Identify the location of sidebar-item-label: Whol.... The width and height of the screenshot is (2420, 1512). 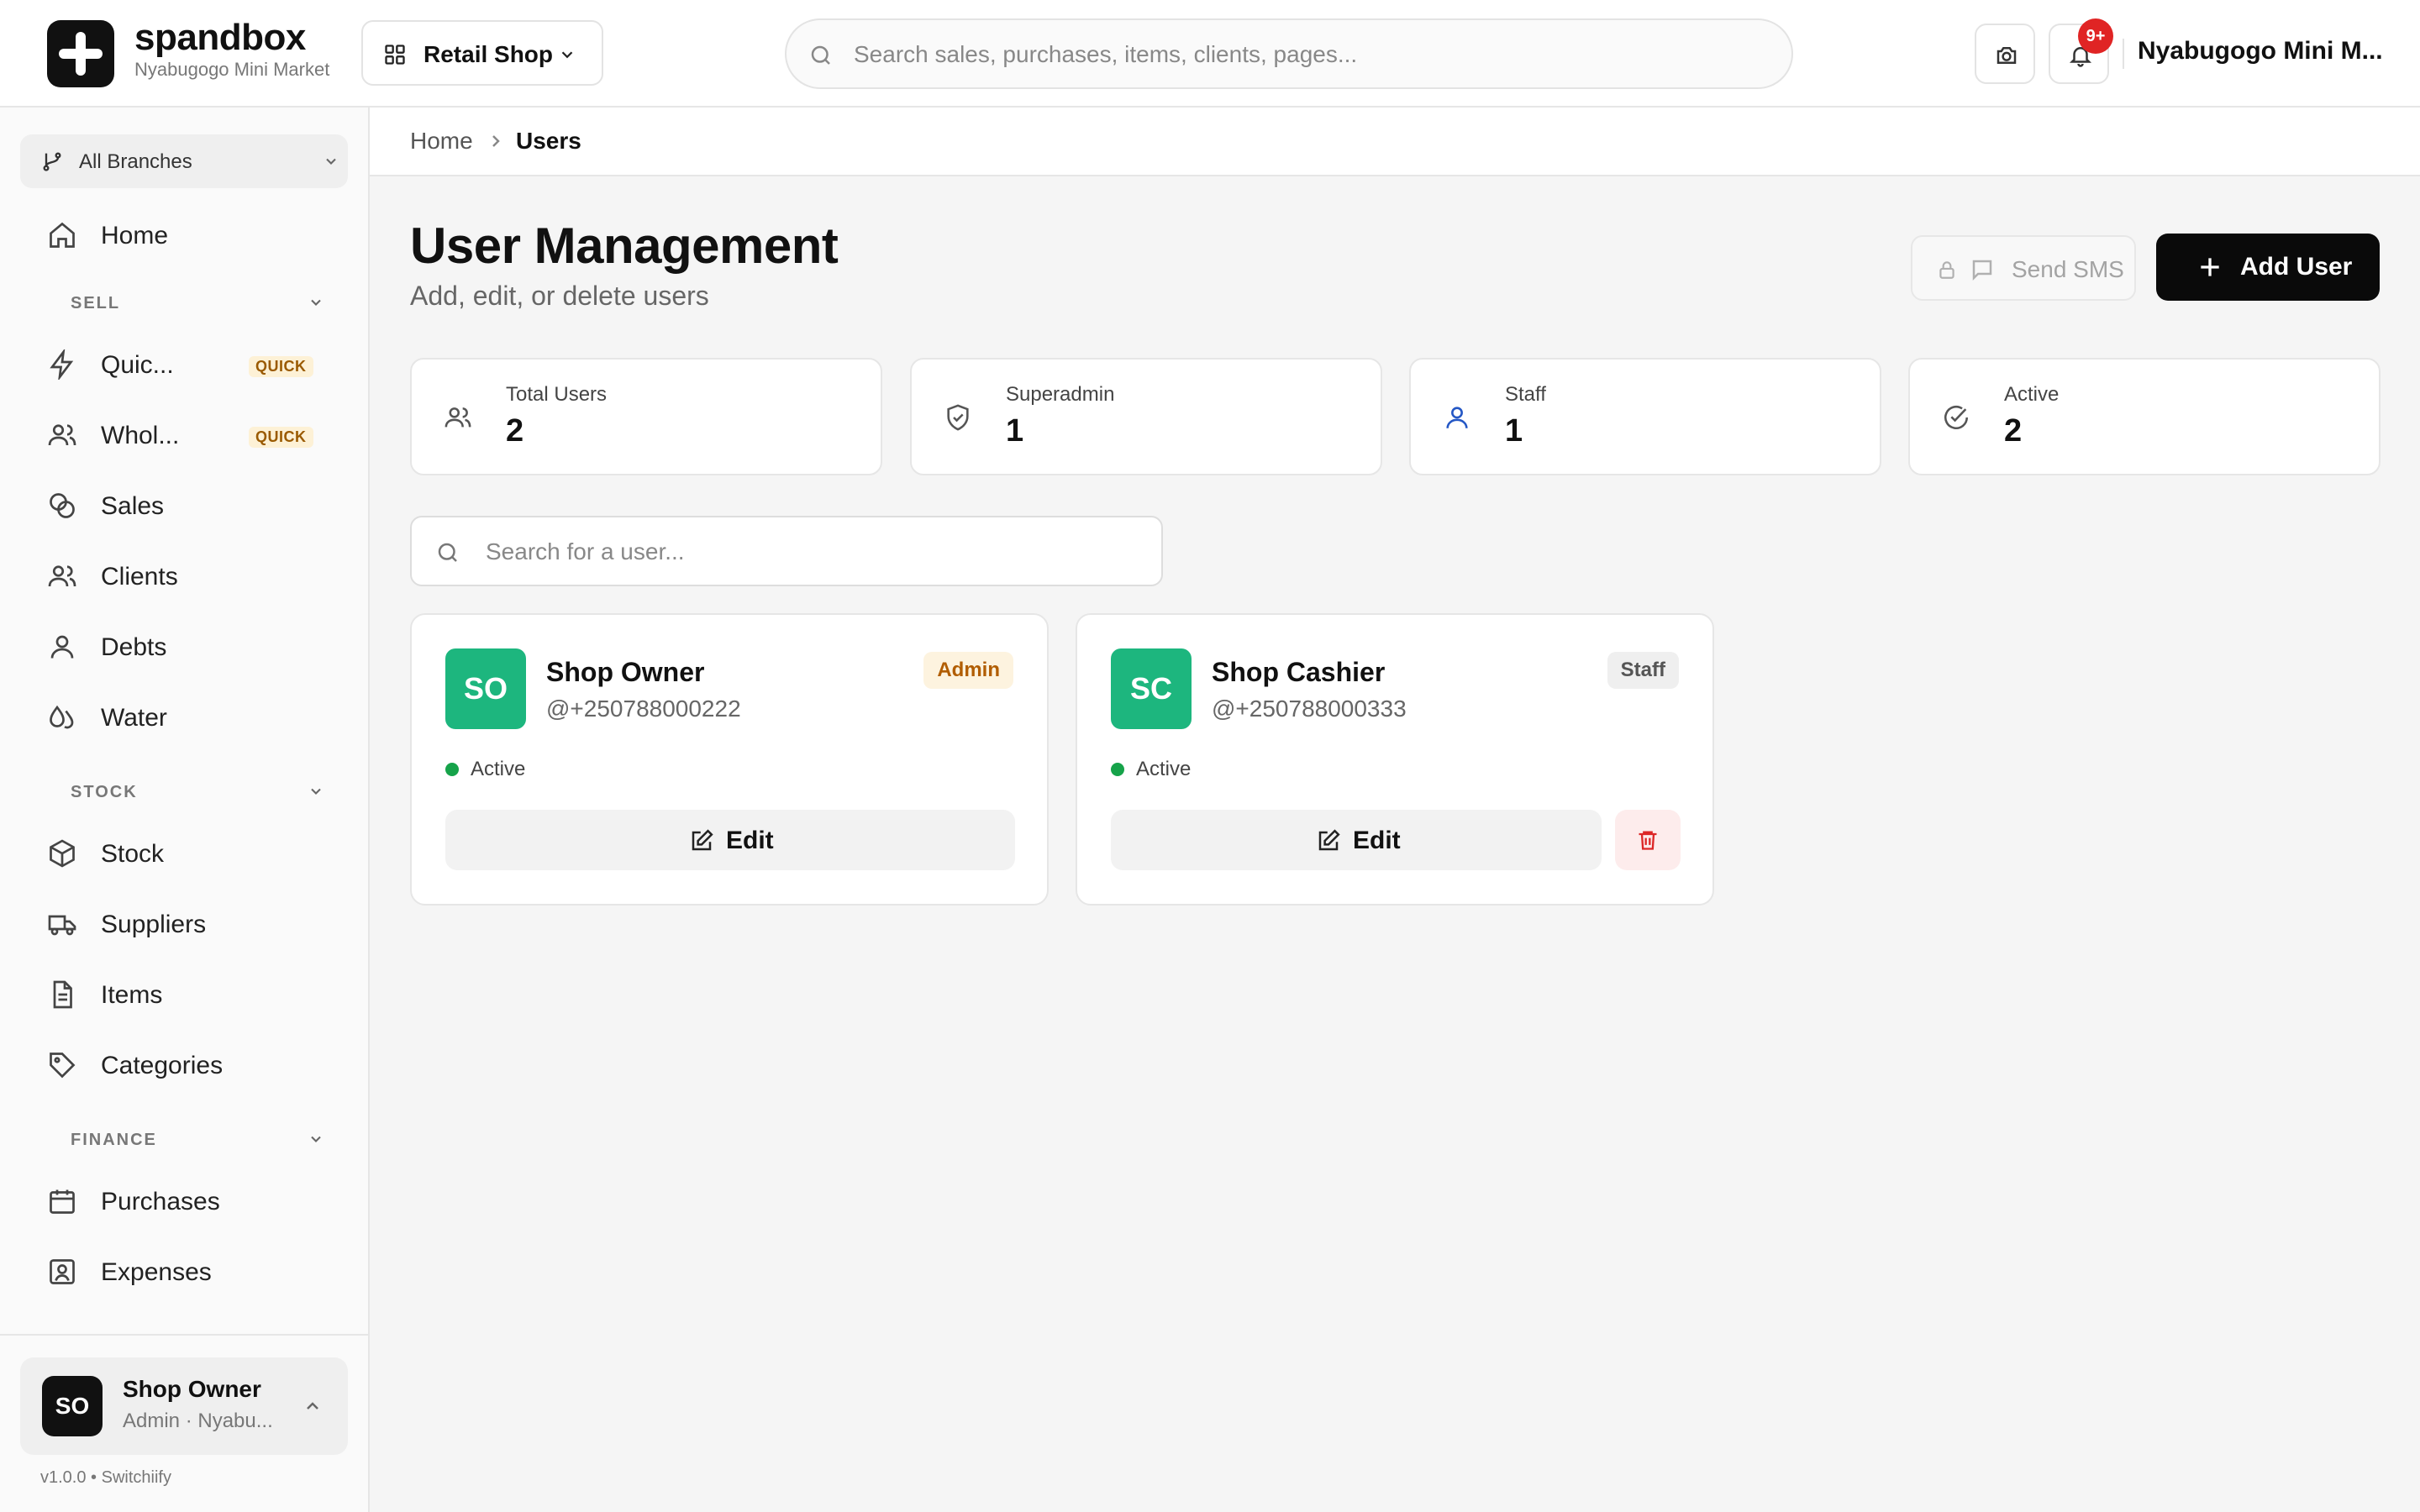
(140, 435).